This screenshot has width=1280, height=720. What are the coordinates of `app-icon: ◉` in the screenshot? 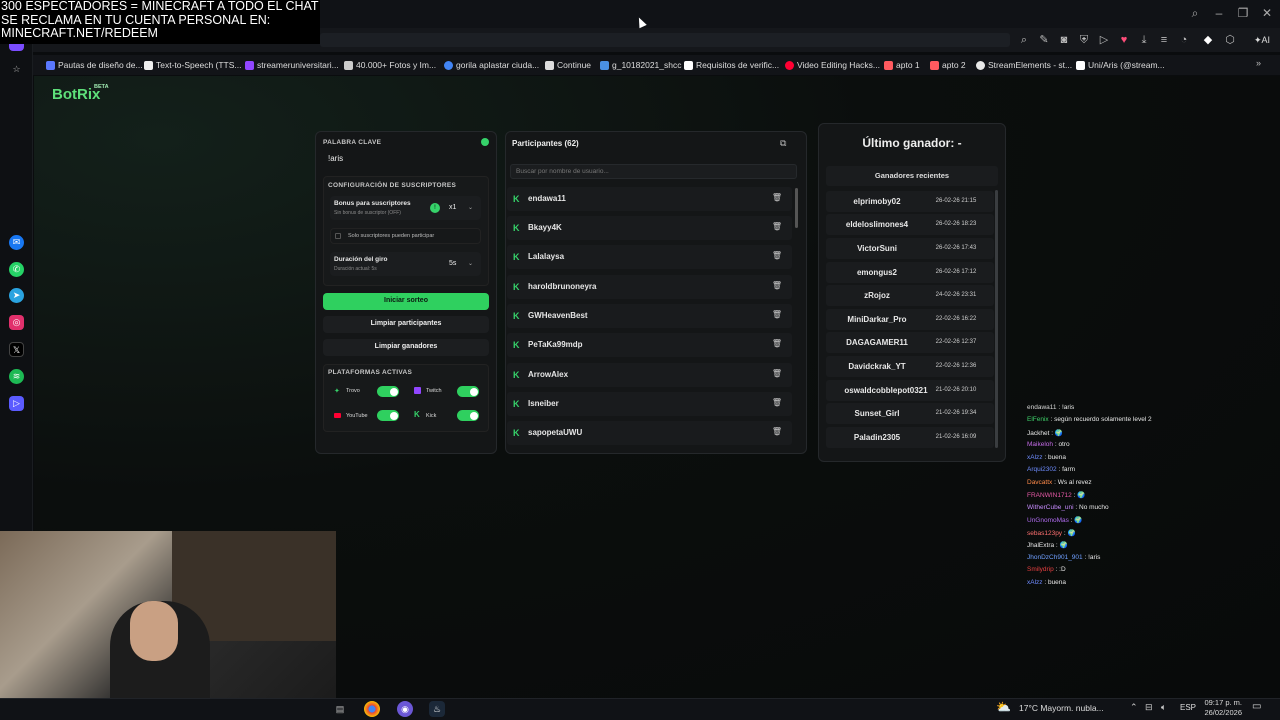 It's located at (405, 709).